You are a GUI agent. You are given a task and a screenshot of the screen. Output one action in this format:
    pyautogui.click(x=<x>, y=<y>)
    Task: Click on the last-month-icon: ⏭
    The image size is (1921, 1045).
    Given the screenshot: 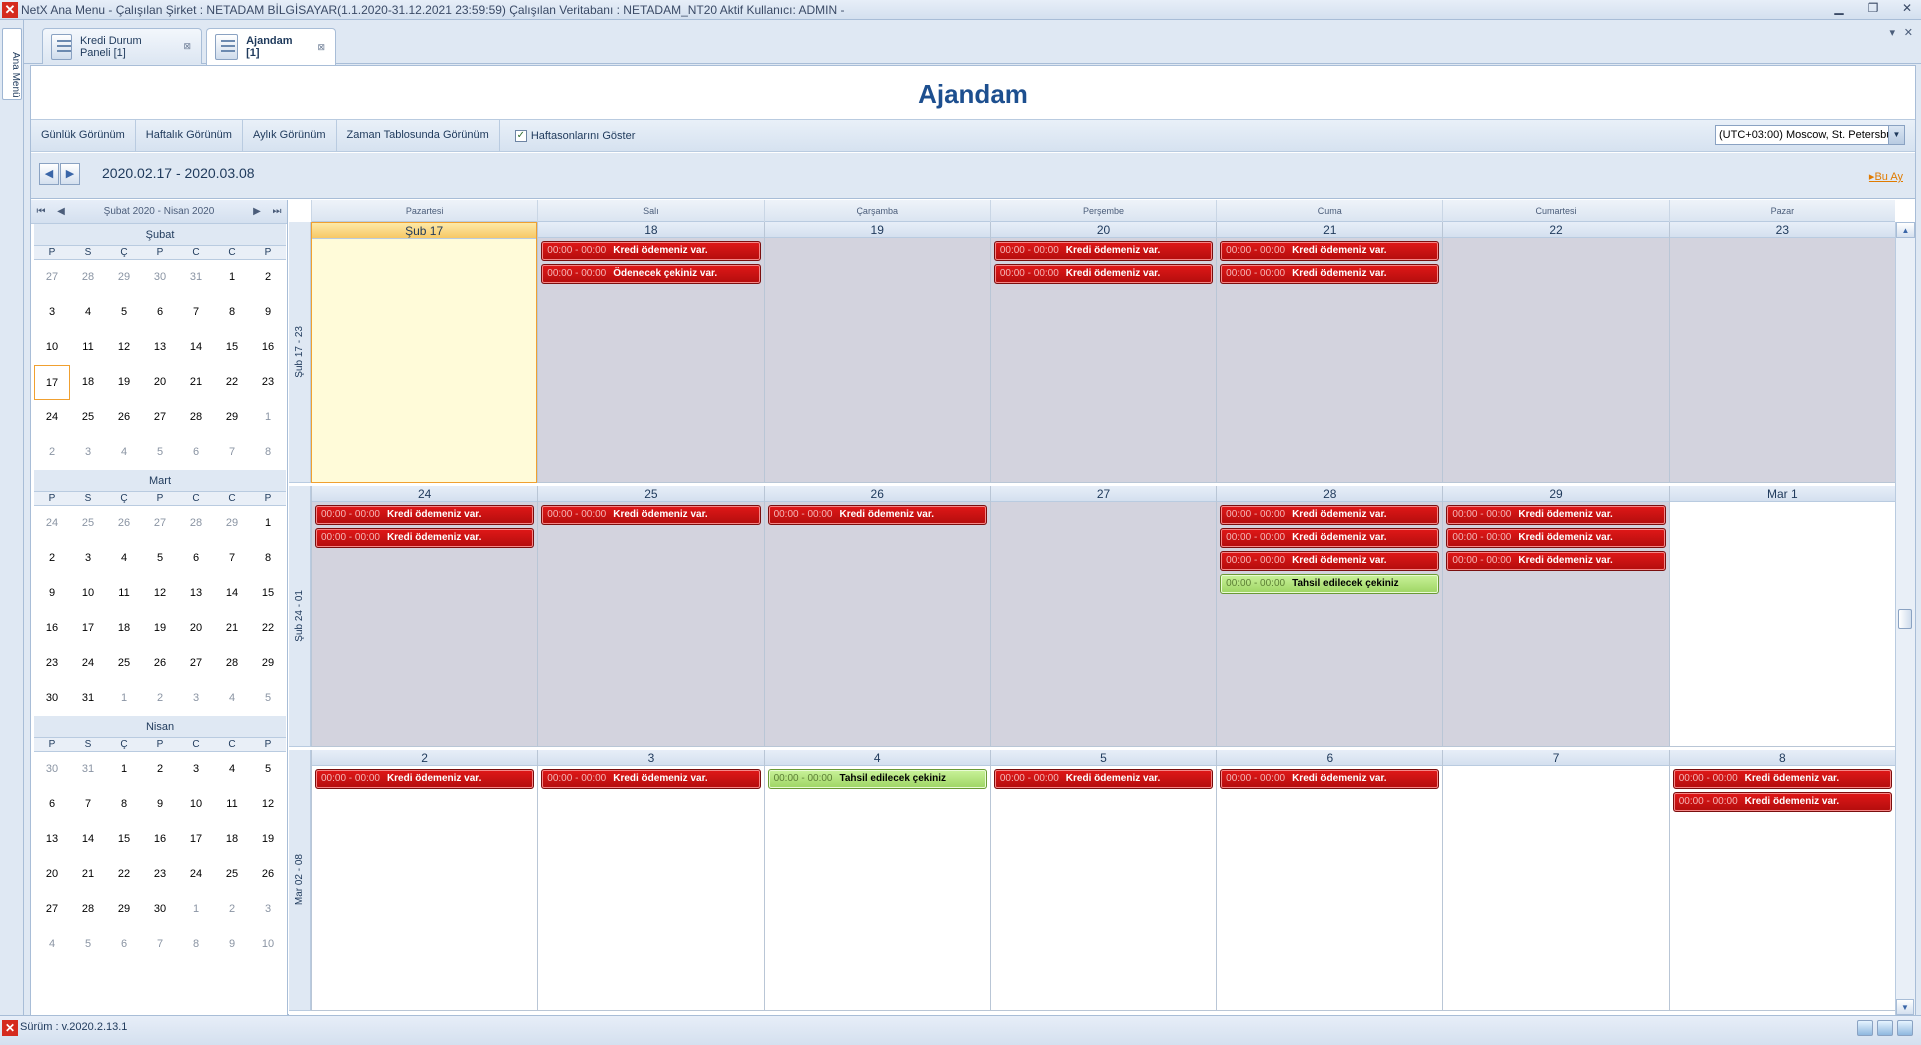 What is the action you would take?
    pyautogui.click(x=277, y=211)
    